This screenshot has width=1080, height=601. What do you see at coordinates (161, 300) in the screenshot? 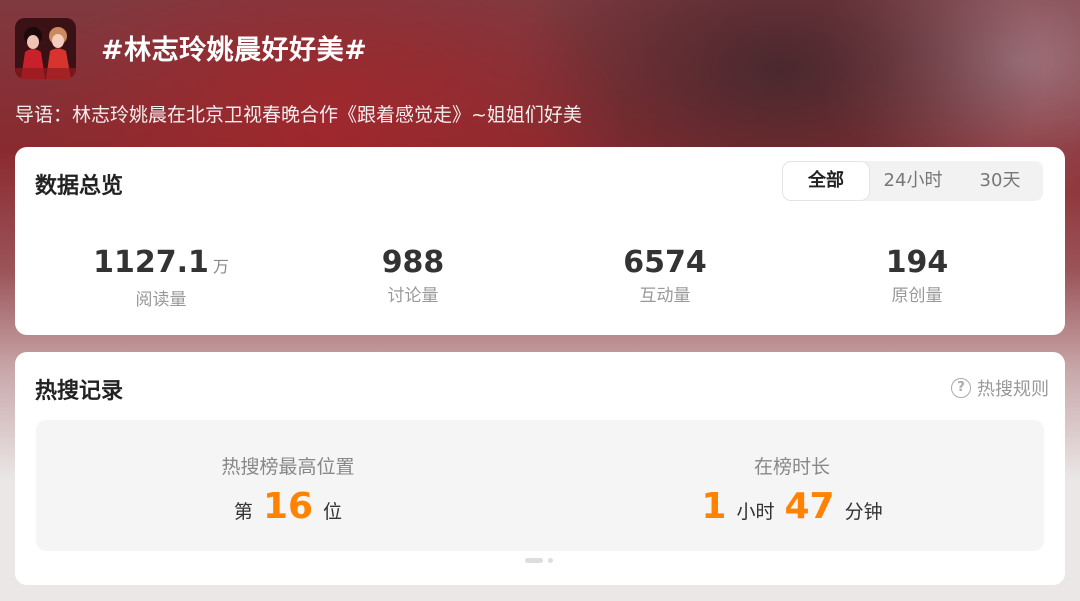
I see `stat-label: 阅读量` at bounding box center [161, 300].